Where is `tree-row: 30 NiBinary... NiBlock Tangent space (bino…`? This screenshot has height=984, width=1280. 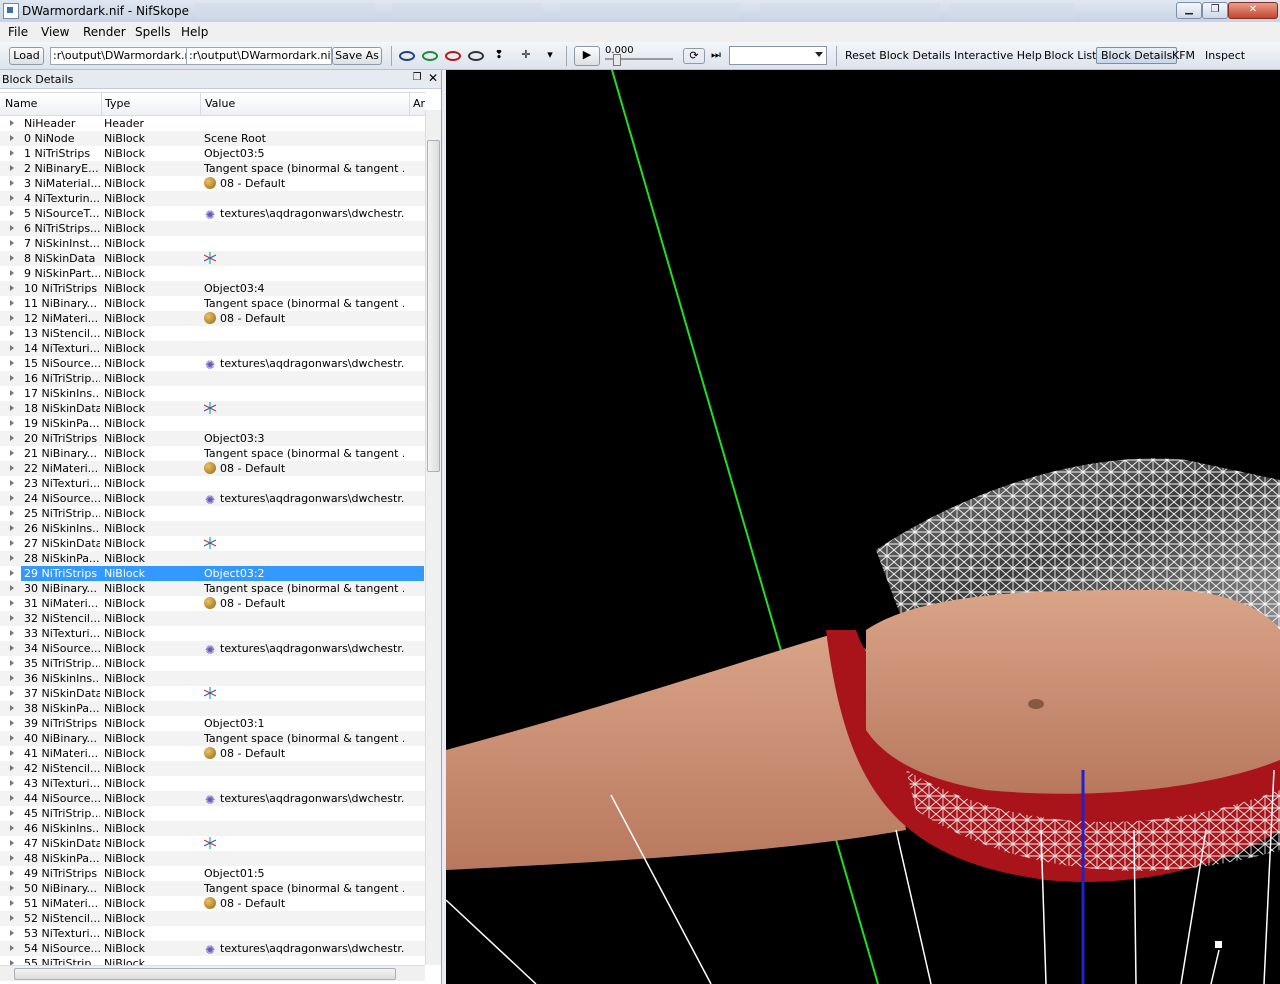
tree-row: 30 NiBinary... NiBlock Tangent space (bino… is located at coordinates (212, 588).